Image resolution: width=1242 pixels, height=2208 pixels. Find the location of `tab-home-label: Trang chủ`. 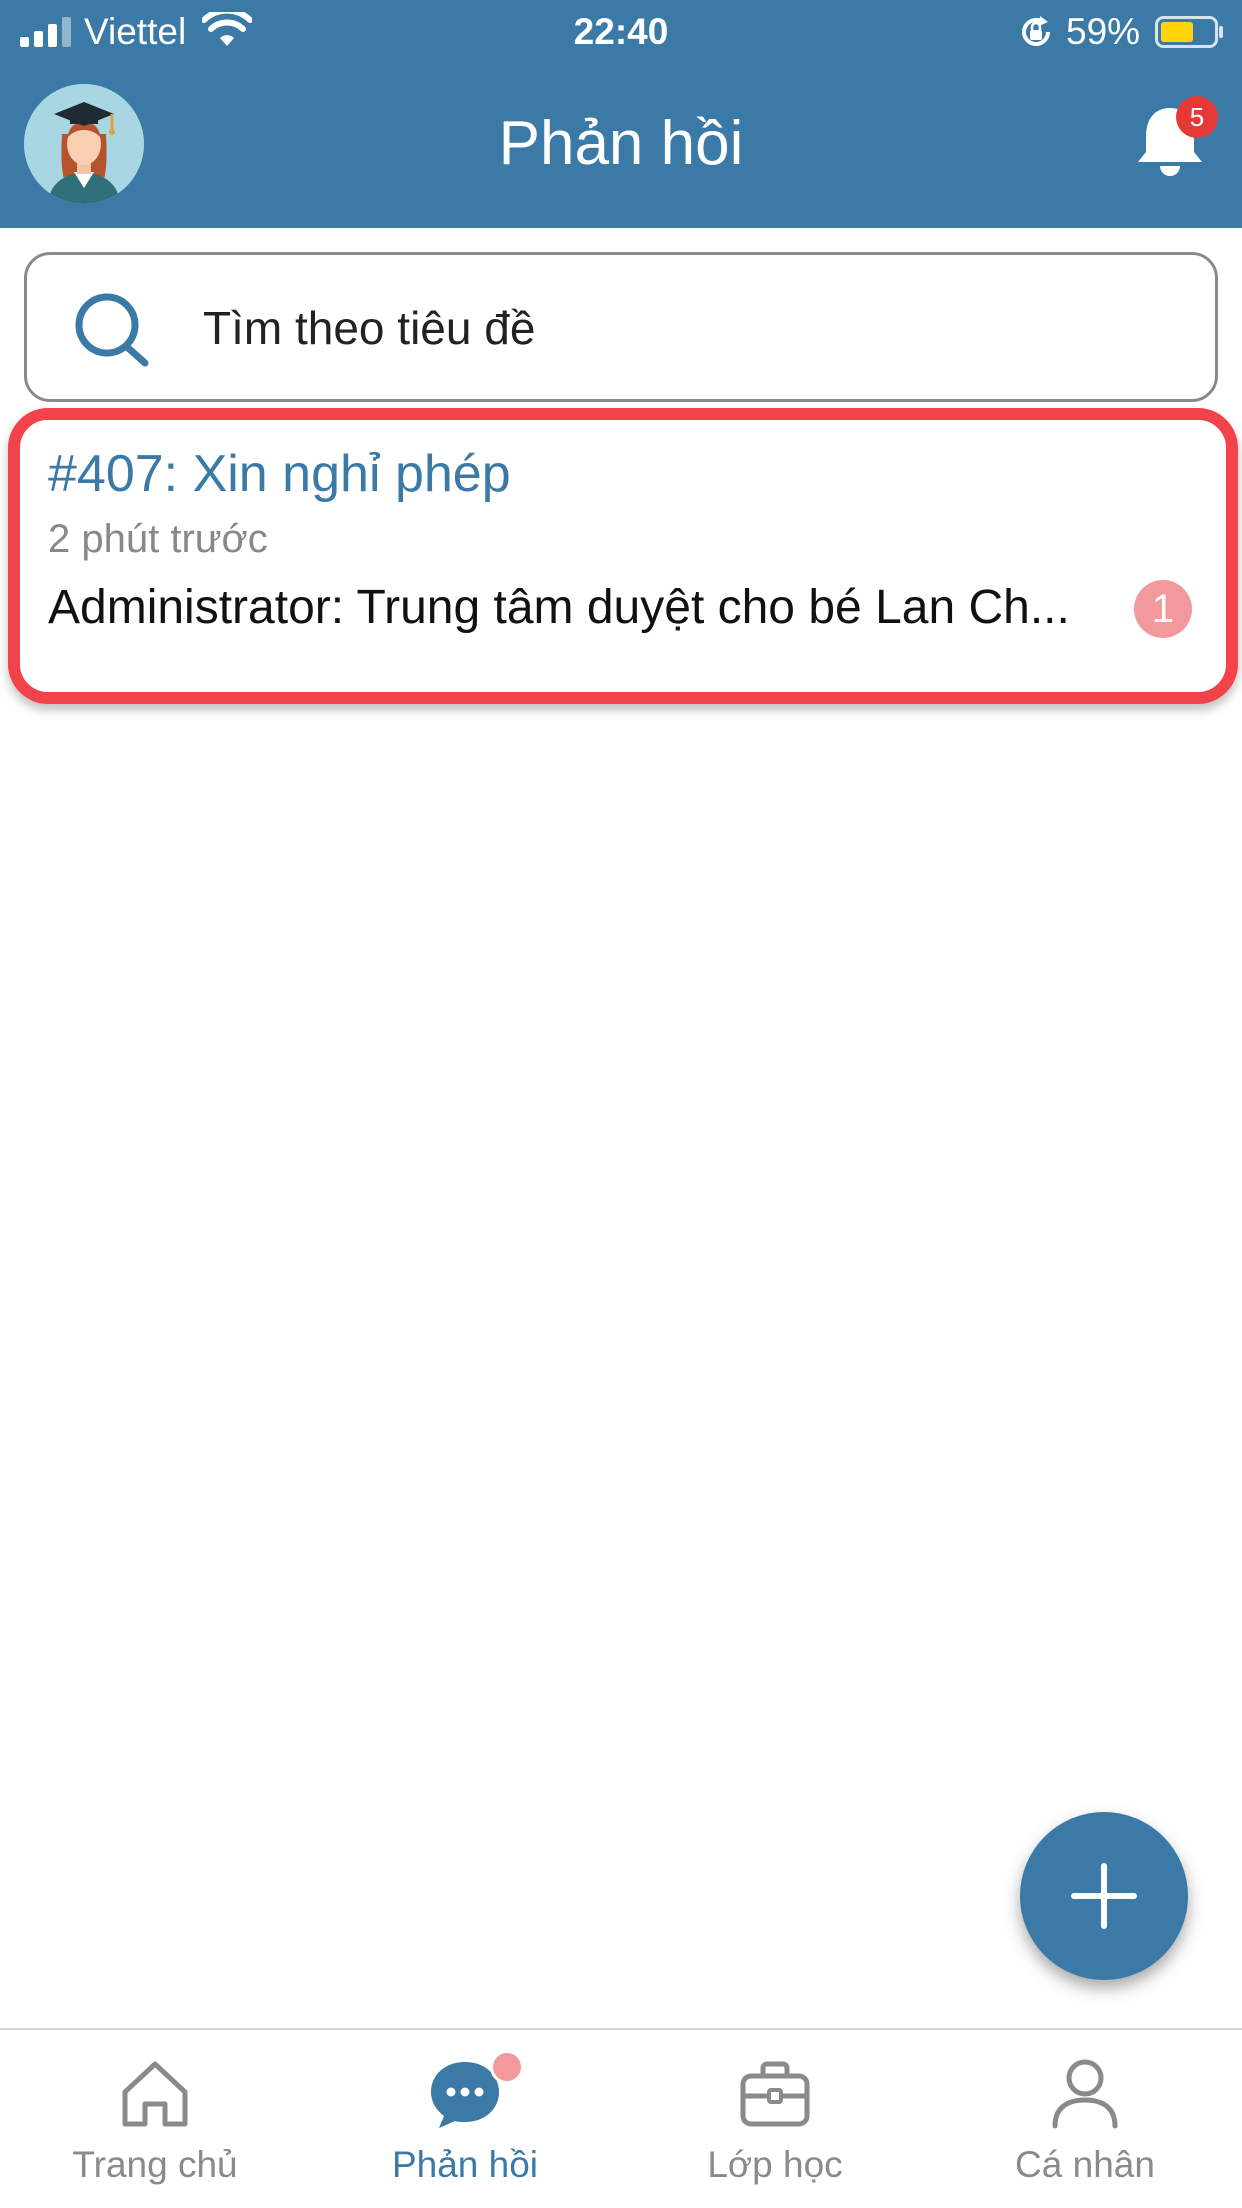

tab-home-label: Trang chủ is located at coordinates (155, 2164).